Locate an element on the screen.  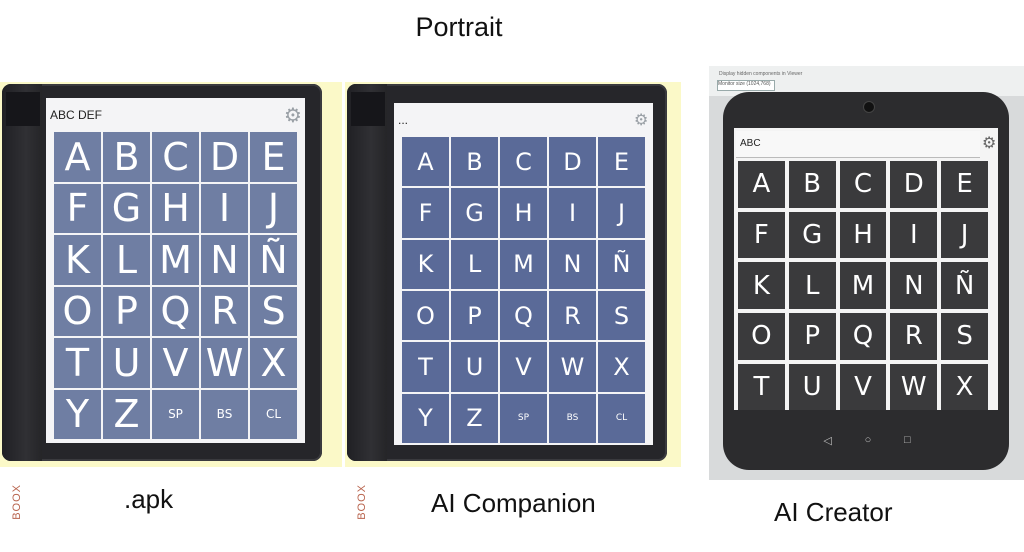
keyboard-grid: ABCDEFGHIJKLMNÑOPQRSTUVWXYZSPBSCL is located at coordinates (863, 285).